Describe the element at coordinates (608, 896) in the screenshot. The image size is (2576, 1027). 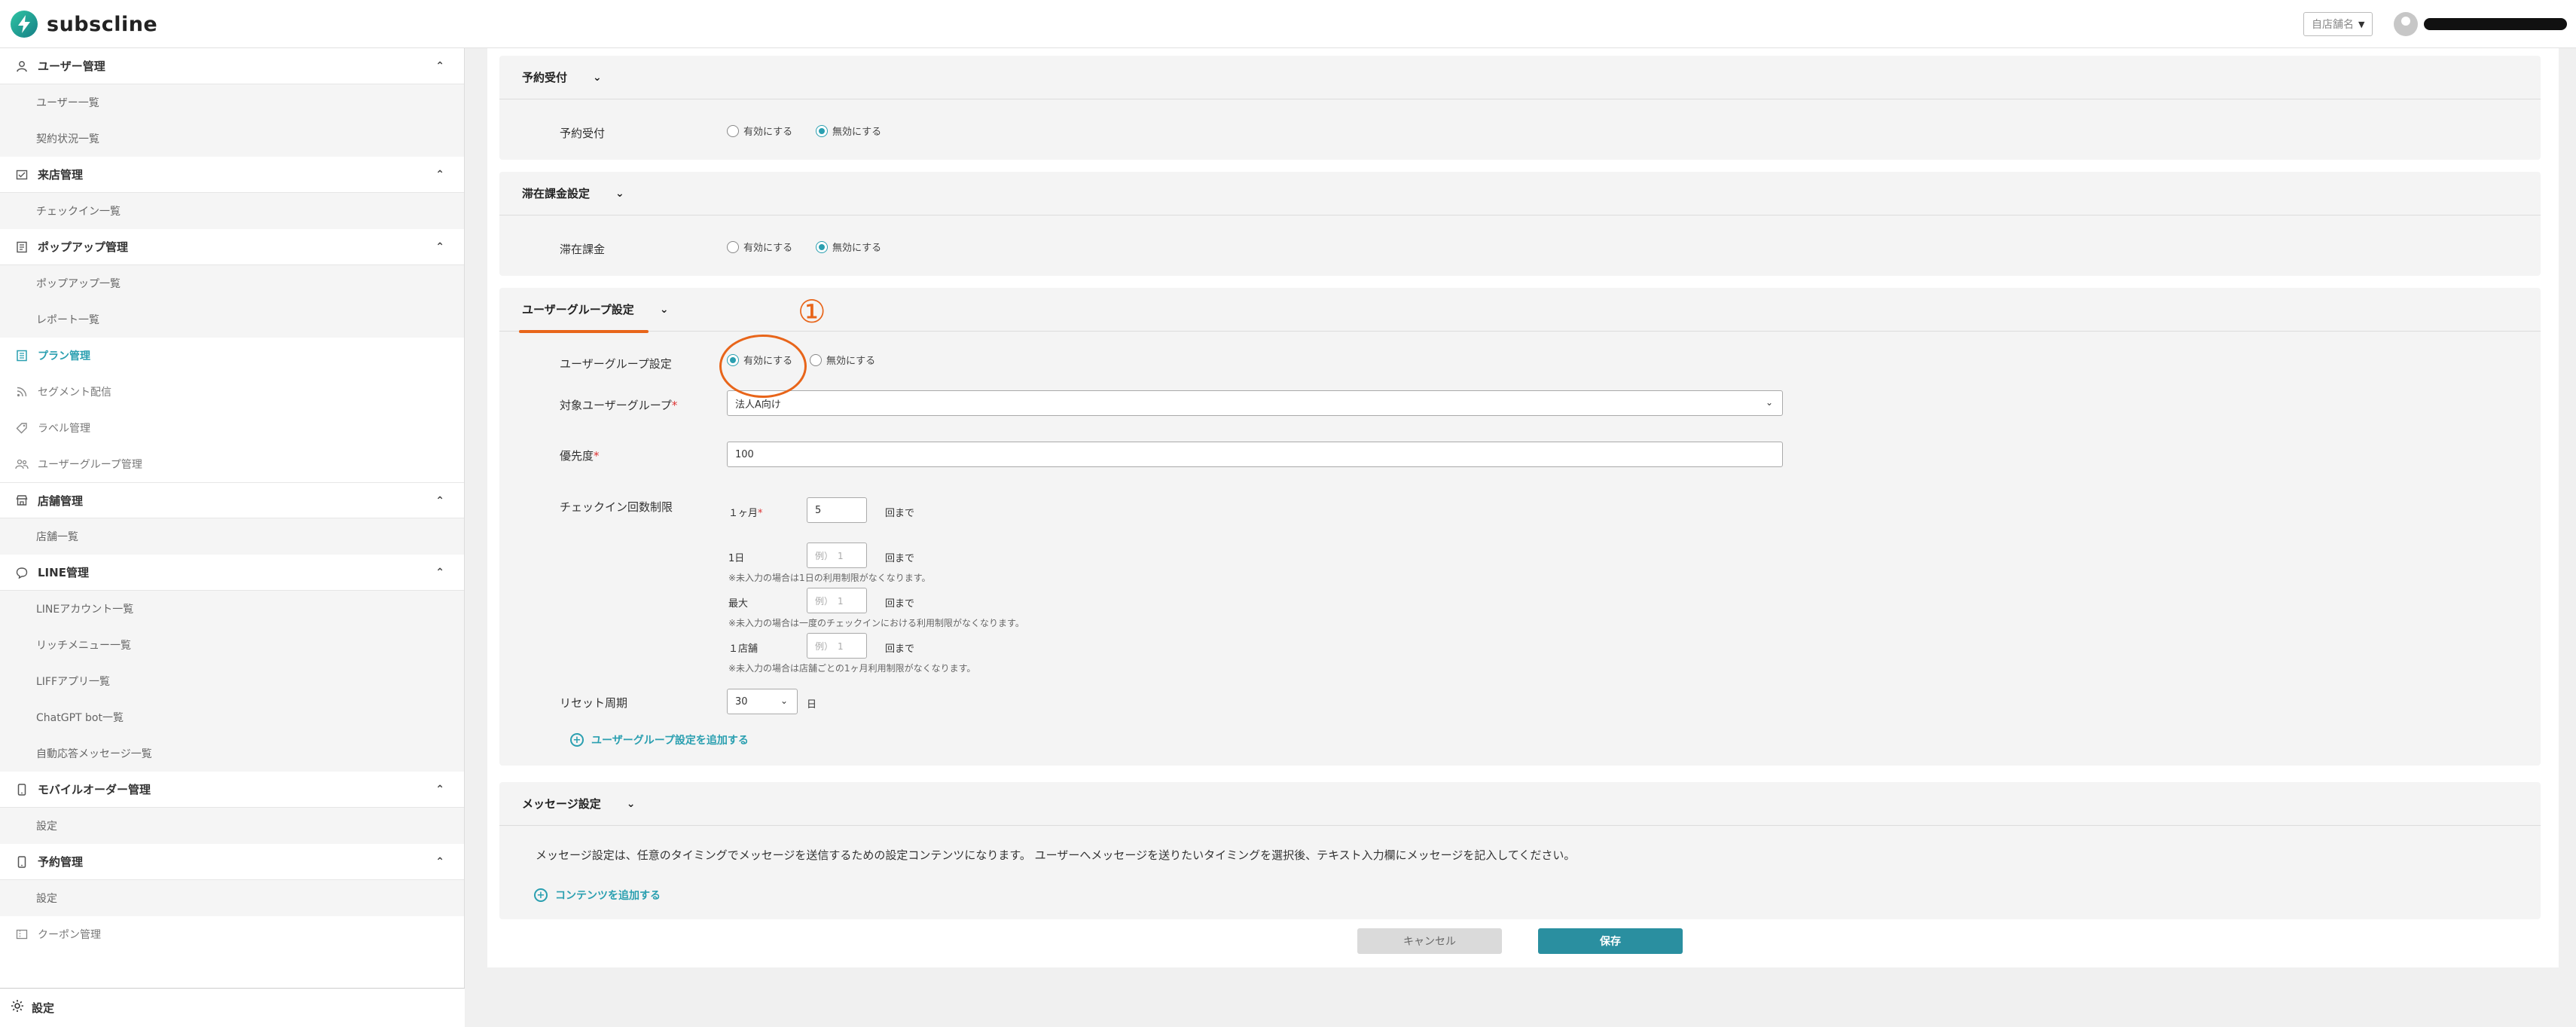
I see `add-link-label: コンテンツを追加する` at that location.